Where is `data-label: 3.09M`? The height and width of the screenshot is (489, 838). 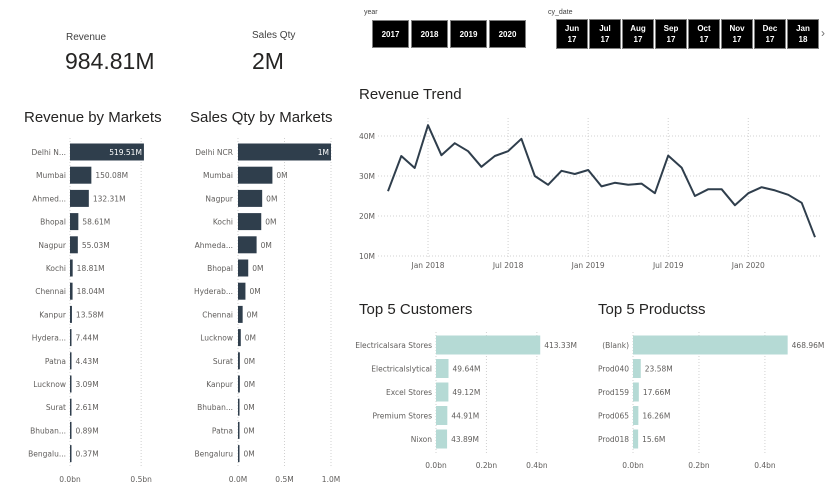
data-label: 3.09M is located at coordinates (87, 384).